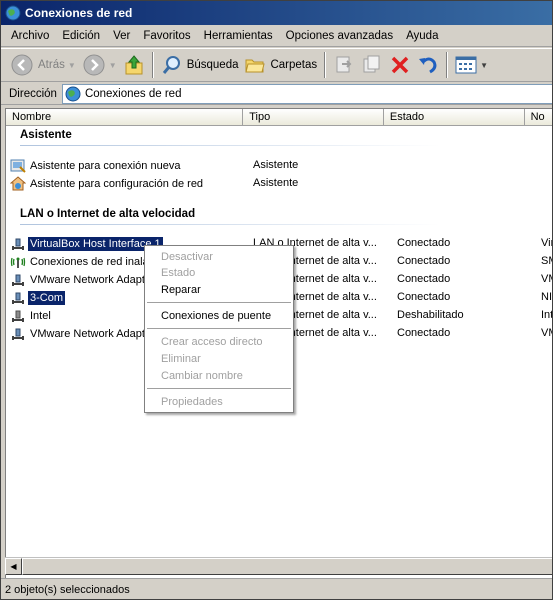  I want to click on menu-item-conexiones-de-puente: Conexiones de puente, so click(216, 316).